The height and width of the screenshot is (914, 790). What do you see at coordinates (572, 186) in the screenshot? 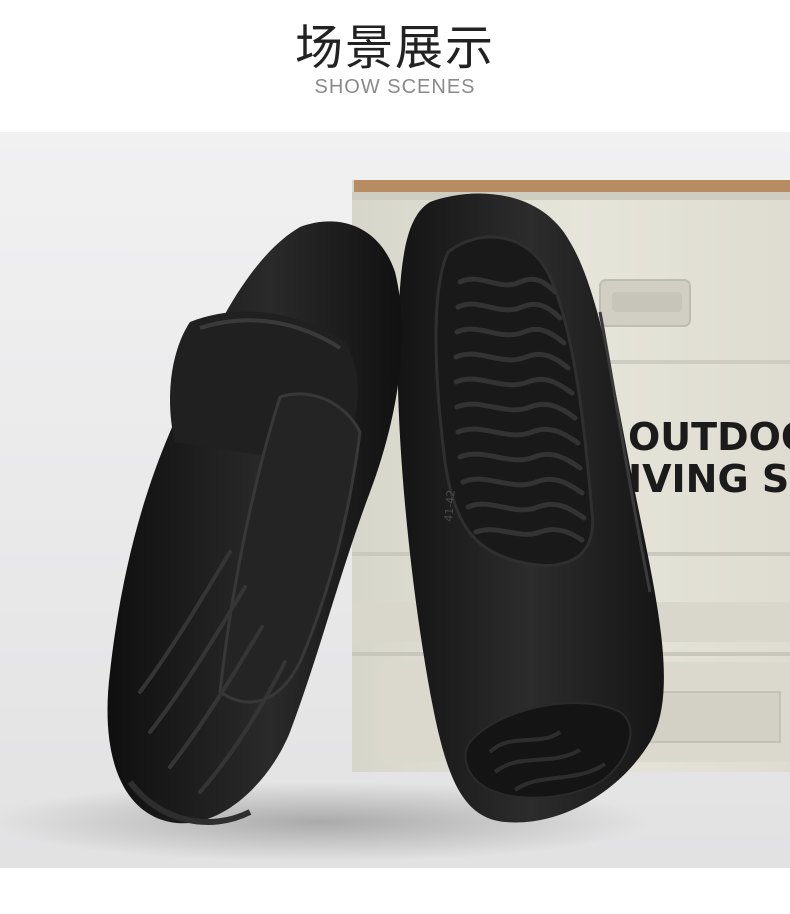
I see `box-lid-trim` at bounding box center [572, 186].